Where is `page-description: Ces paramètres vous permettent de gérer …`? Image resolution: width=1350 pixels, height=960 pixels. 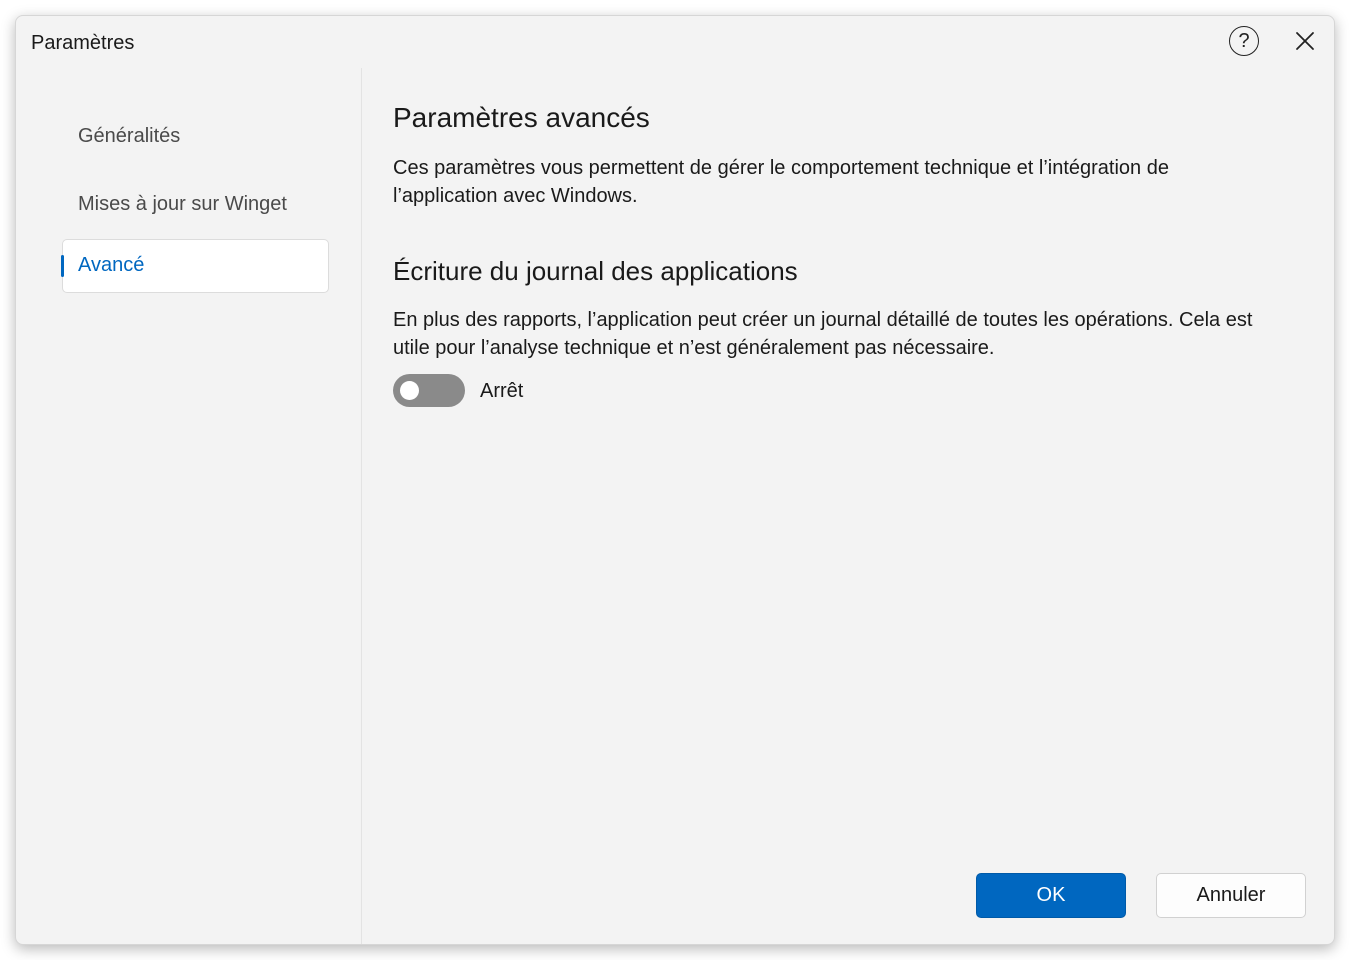
page-description: Ces paramètres vous permettent de gérer … is located at coordinates (781, 182).